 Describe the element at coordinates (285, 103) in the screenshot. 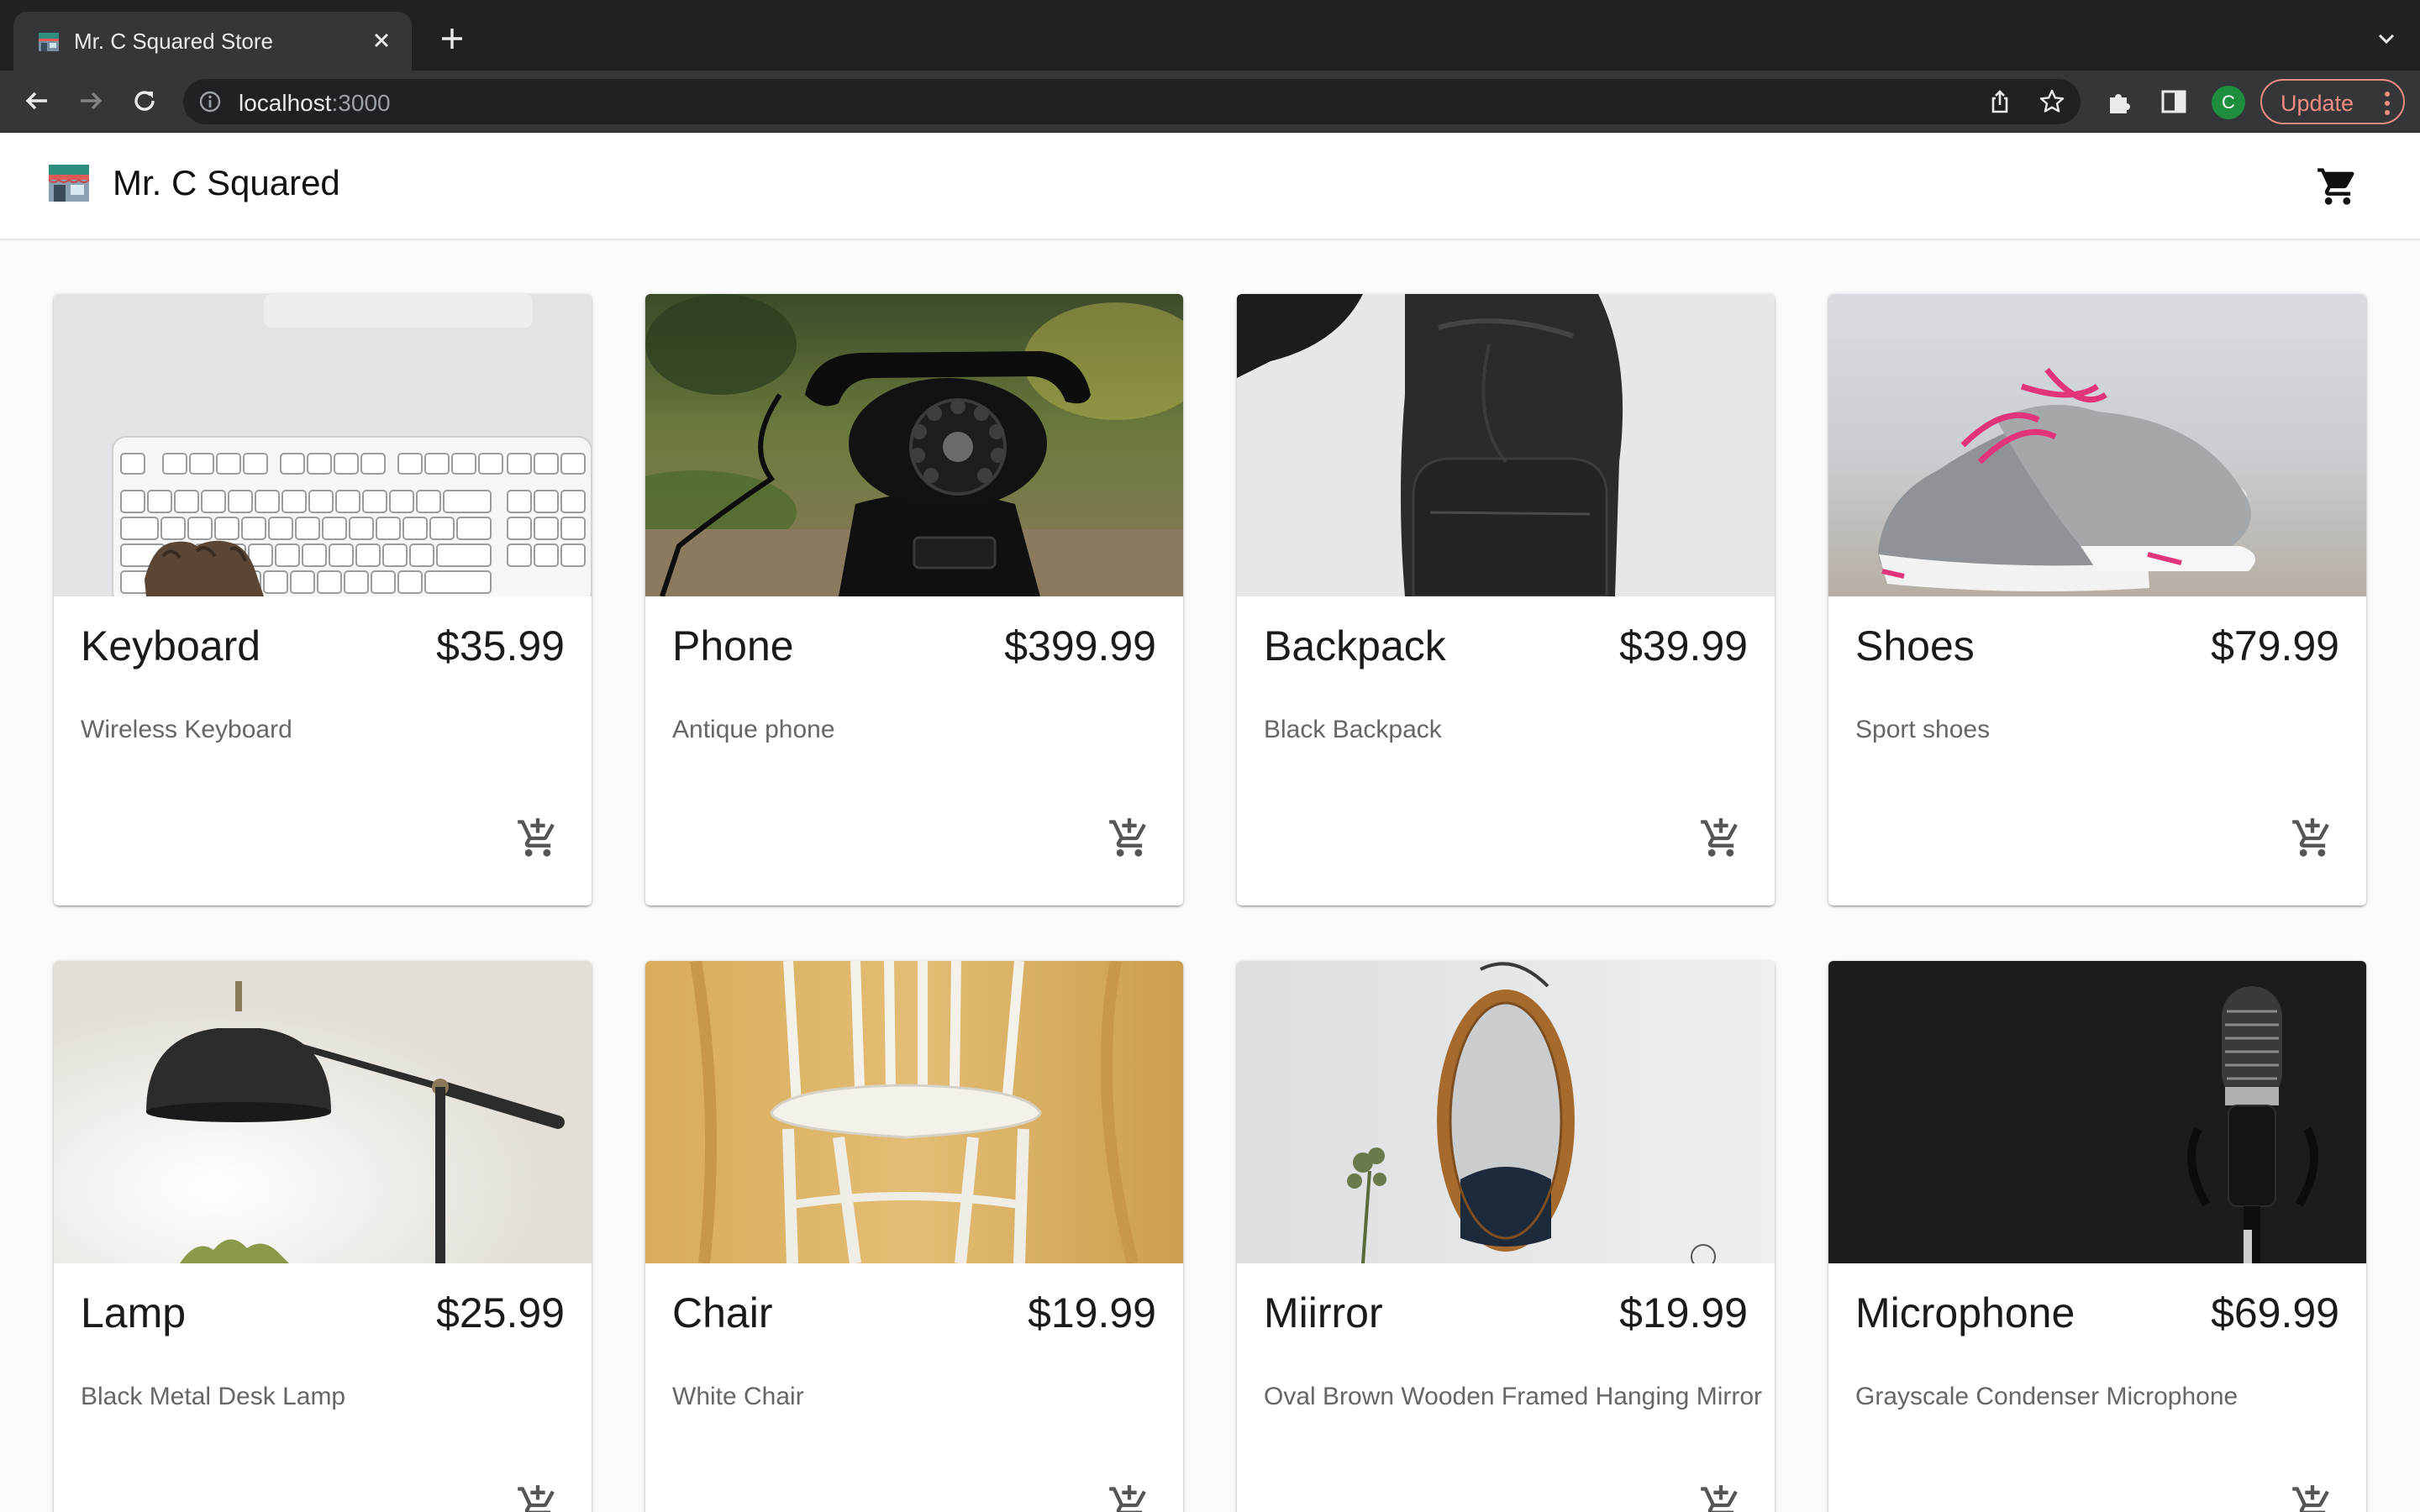

I see `url-host: localhost` at that location.